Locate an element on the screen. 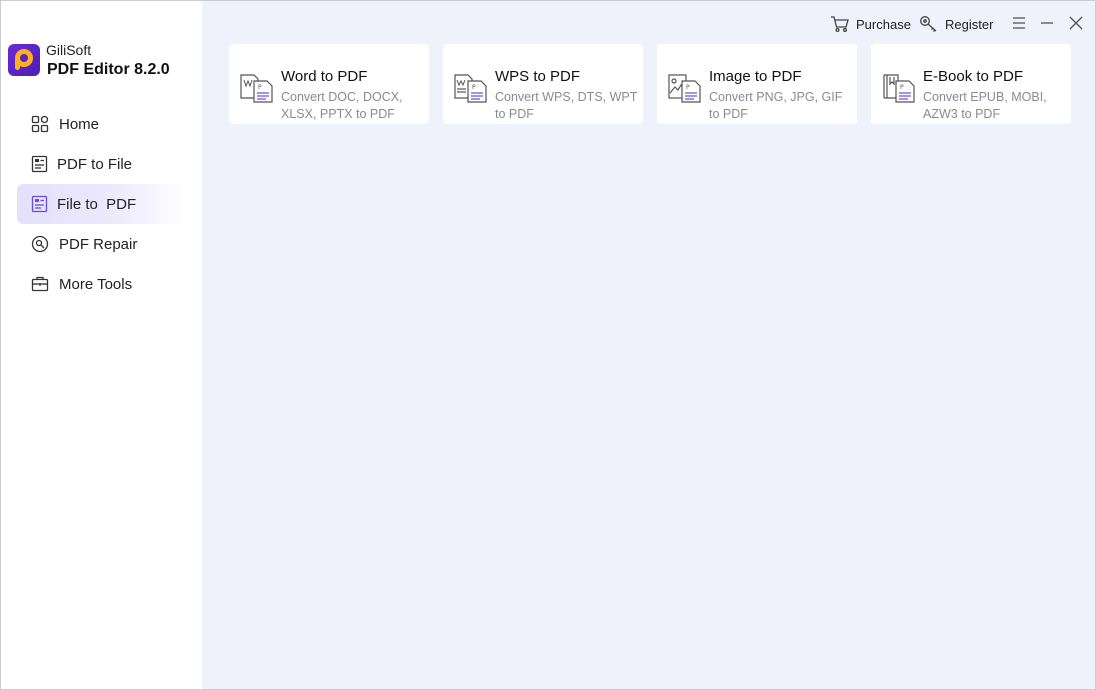 This screenshot has height=690, width=1096. card-title: WPS to PDF is located at coordinates (538, 76).